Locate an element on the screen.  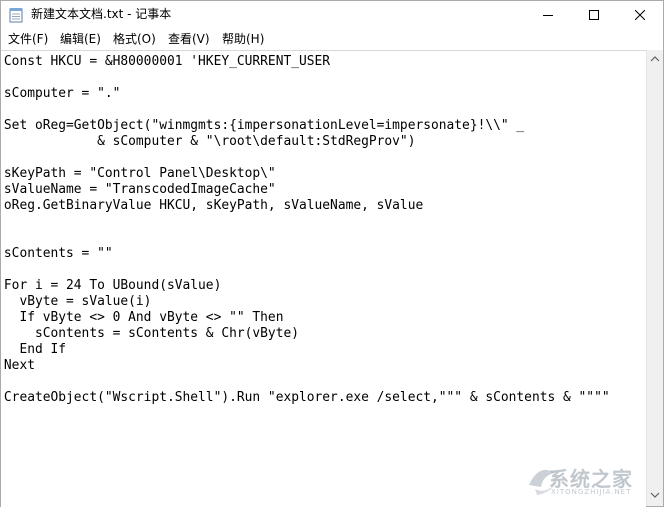
notepad-app-icon is located at coordinates (16, 15).